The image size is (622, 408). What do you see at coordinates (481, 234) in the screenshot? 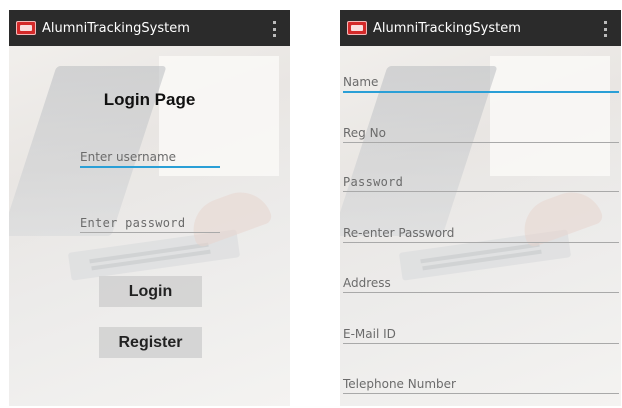
I see `confirm-password-input: Re-enter Password` at bounding box center [481, 234].